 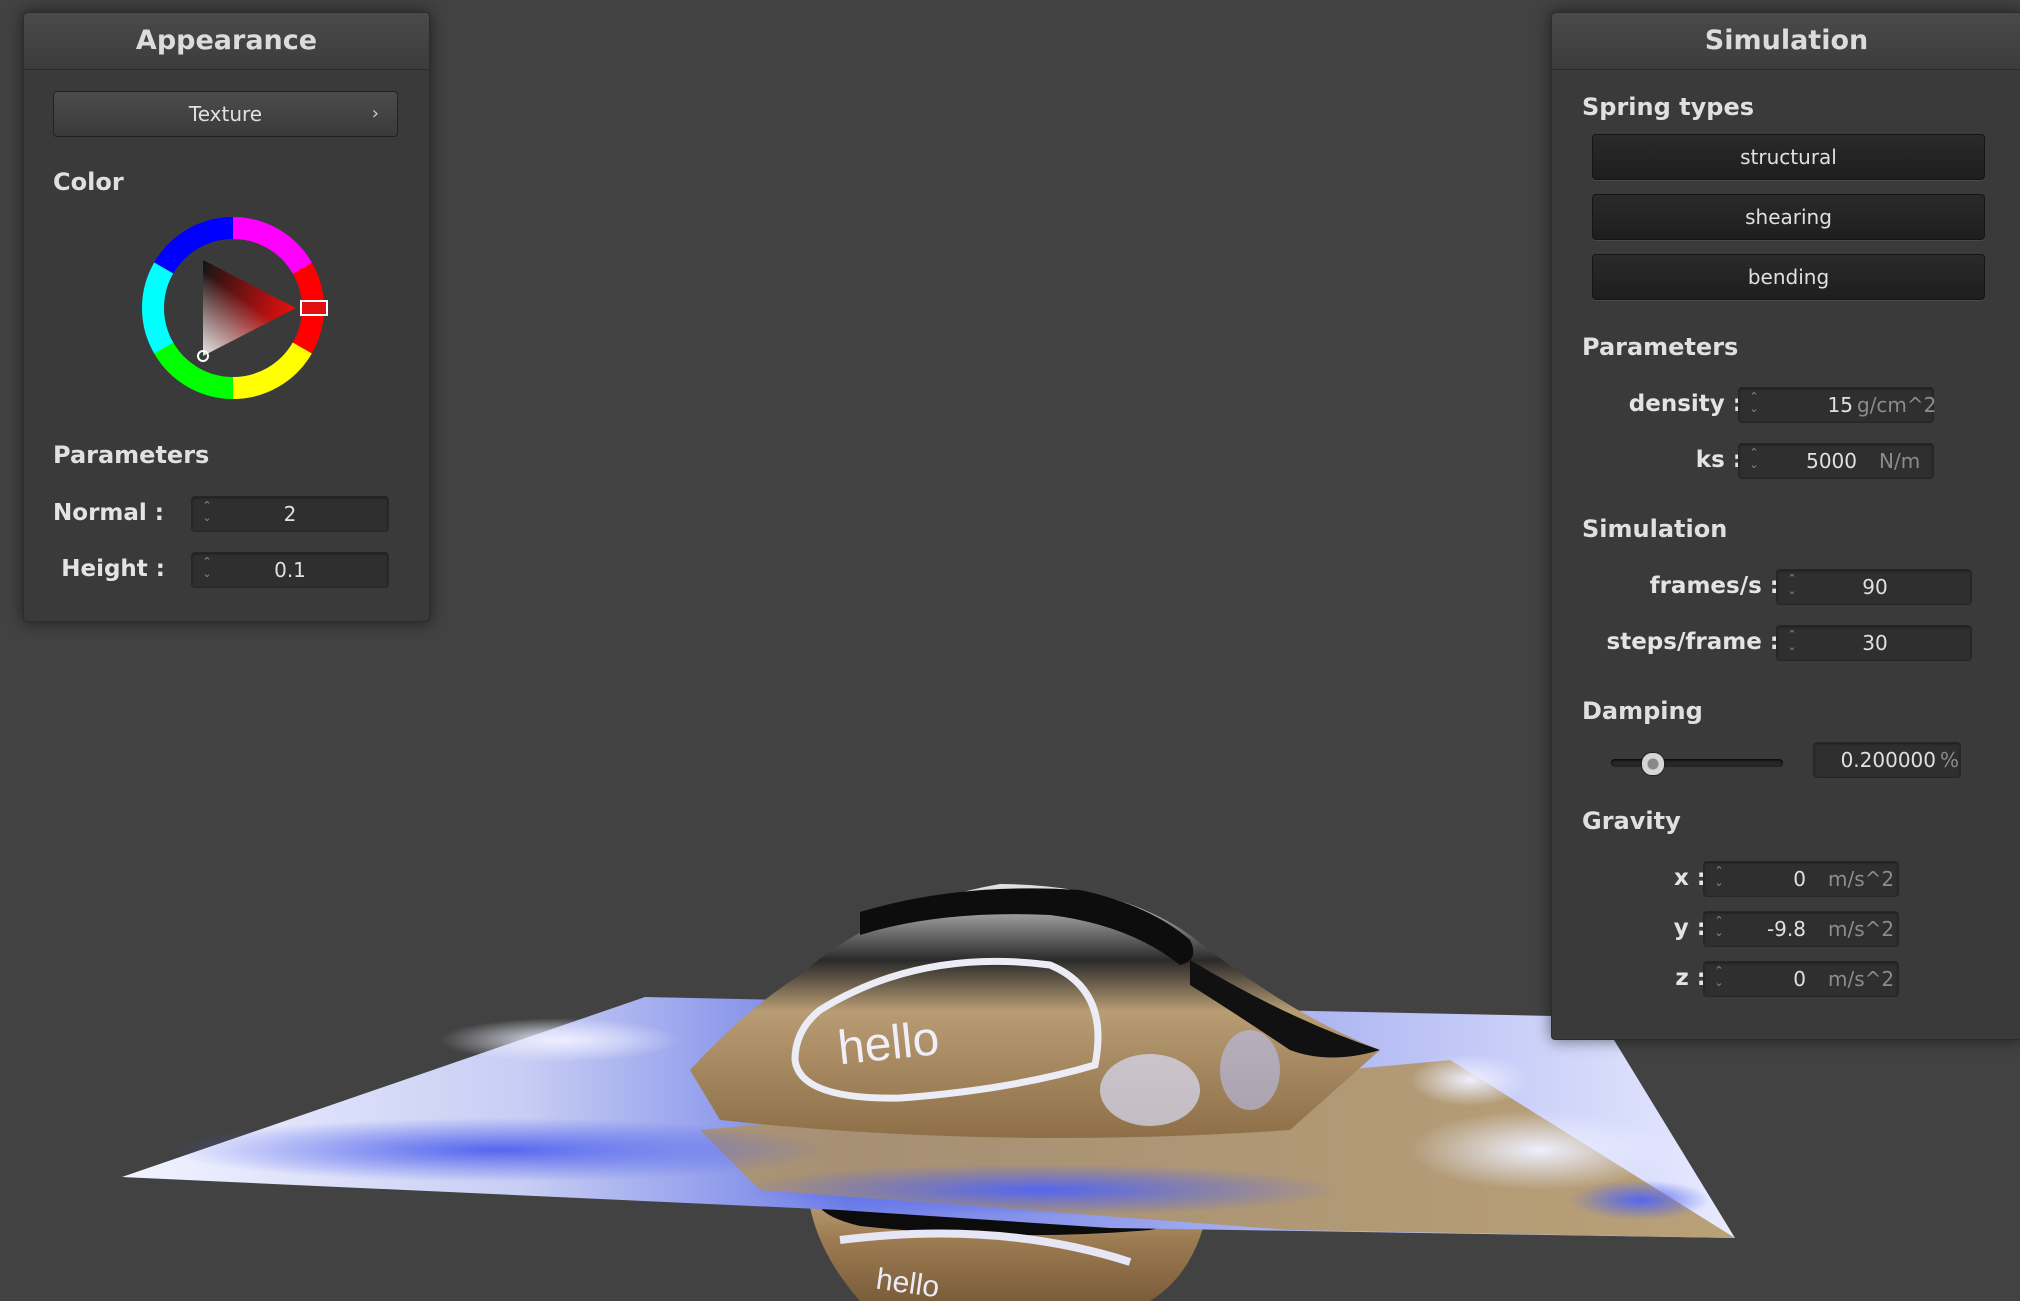 I want to click on steps-per-frame-value: 30, so click(x=1875, y=643).